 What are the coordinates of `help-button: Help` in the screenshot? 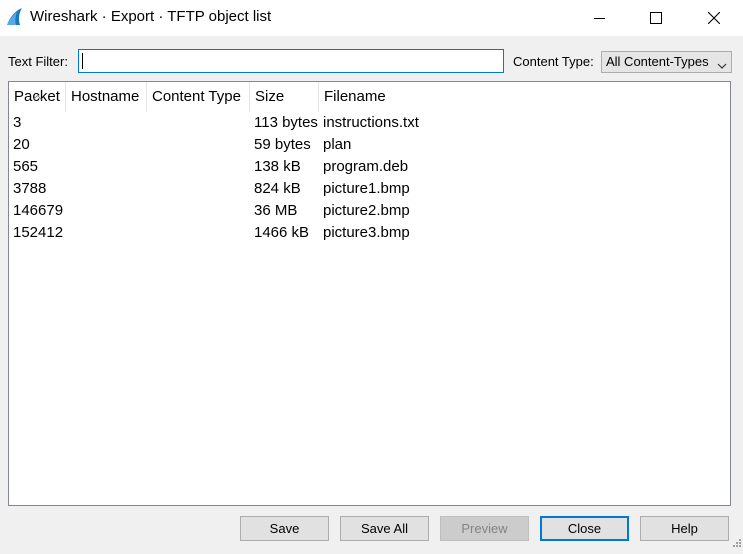 It's located at (684, 528).